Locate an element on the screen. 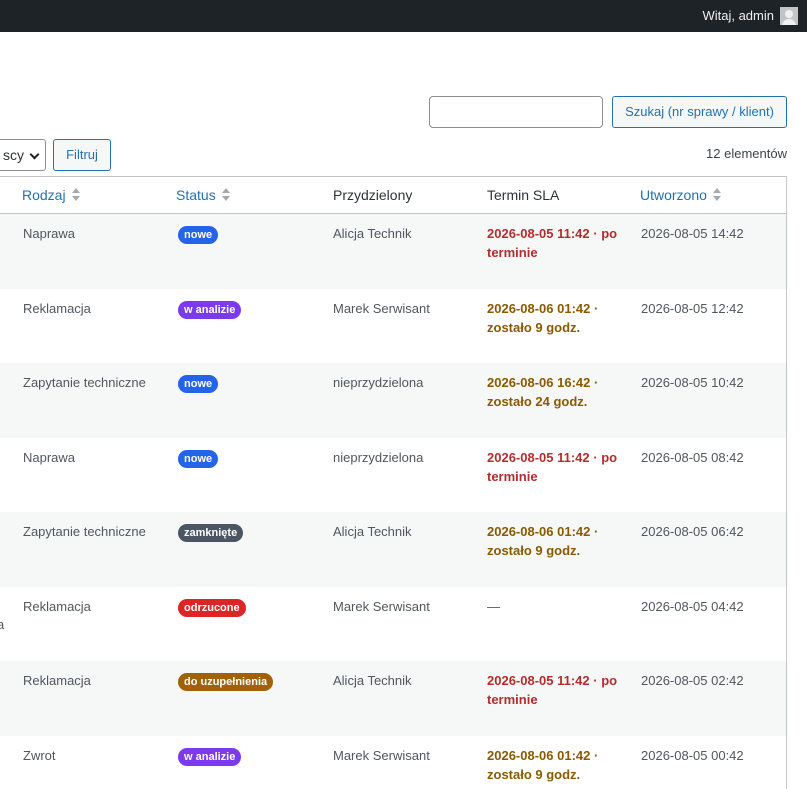  status-cell: odrzucone is located at coordinates (212, 607).